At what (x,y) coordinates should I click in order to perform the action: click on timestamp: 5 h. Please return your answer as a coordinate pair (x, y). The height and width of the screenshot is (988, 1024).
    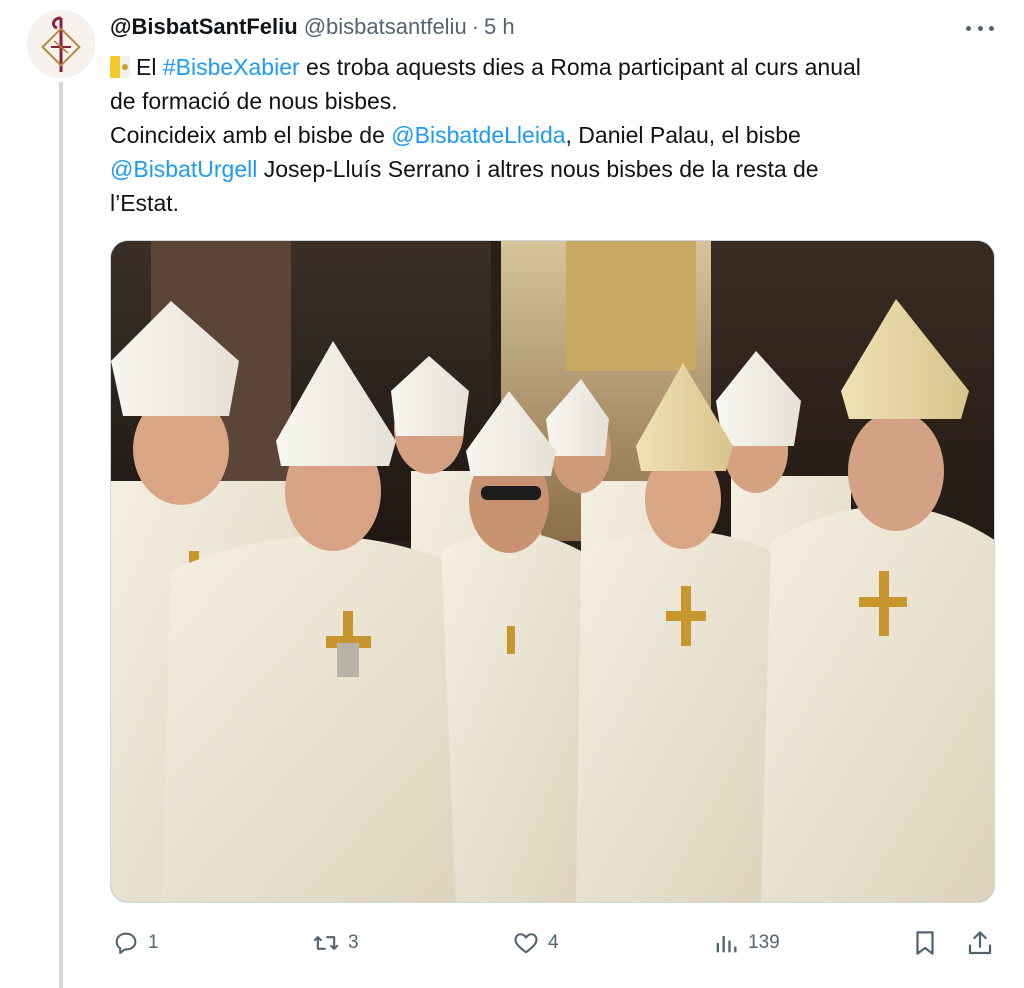
    Looking at the image, I should click on (499, 27).